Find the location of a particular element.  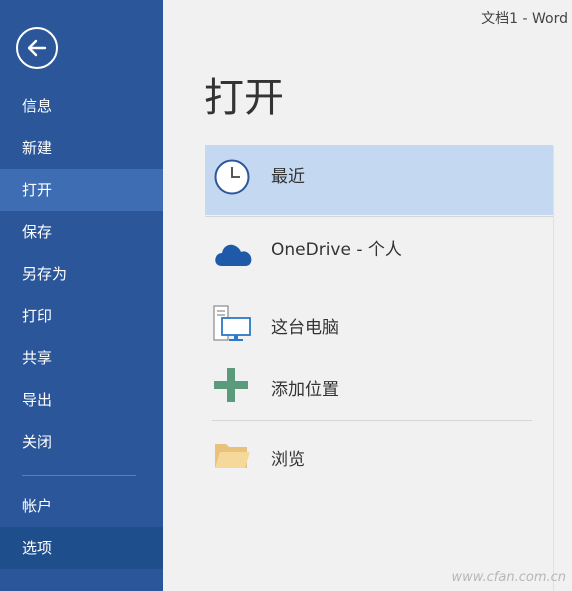

location-recent: 最近 is located at coordinates (379, 180).